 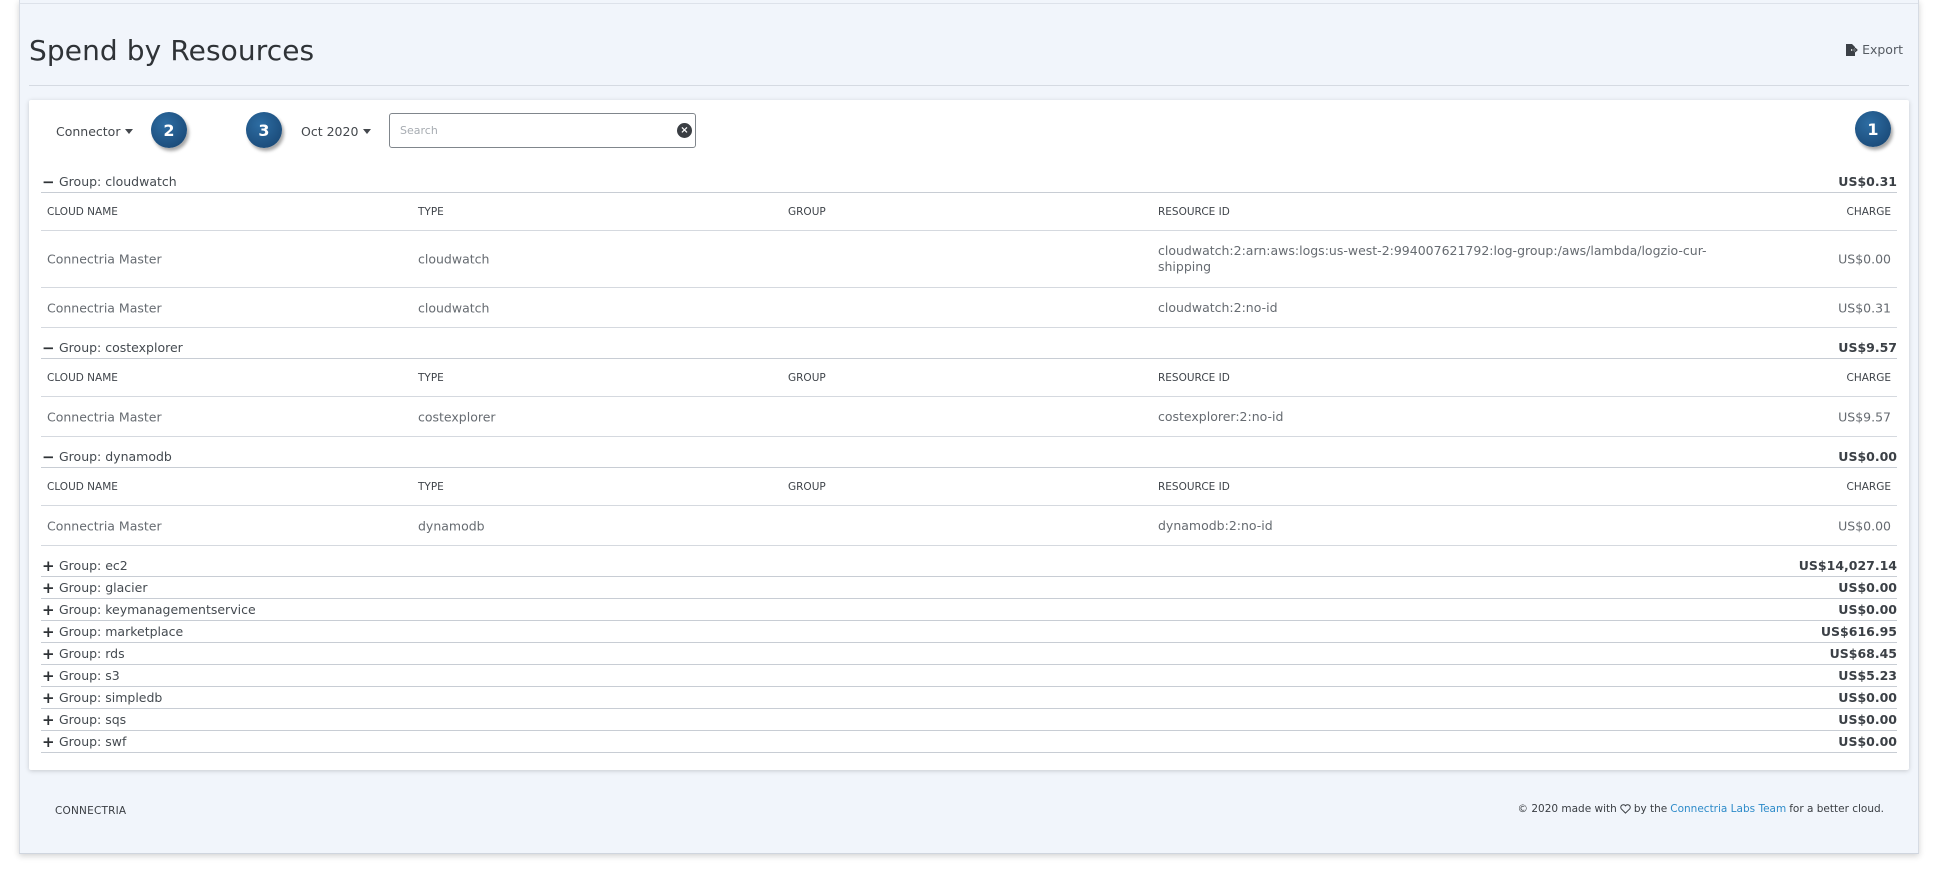 I want to click on search-box: ×, so click(x=542, y=130).